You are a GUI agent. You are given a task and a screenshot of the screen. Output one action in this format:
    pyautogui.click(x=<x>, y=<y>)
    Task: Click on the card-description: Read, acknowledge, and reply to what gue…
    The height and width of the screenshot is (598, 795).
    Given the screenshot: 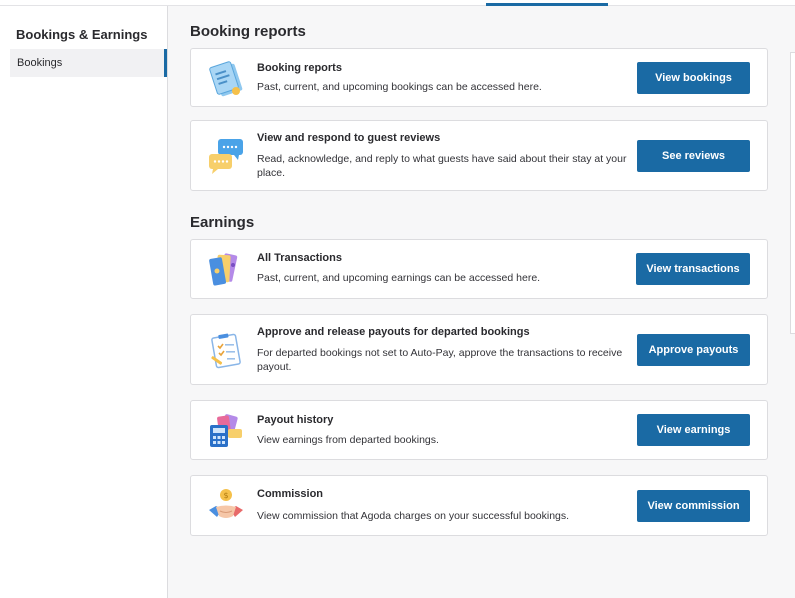 What is the action you would take?
    pyautogui.click(x=442, y=166)
    